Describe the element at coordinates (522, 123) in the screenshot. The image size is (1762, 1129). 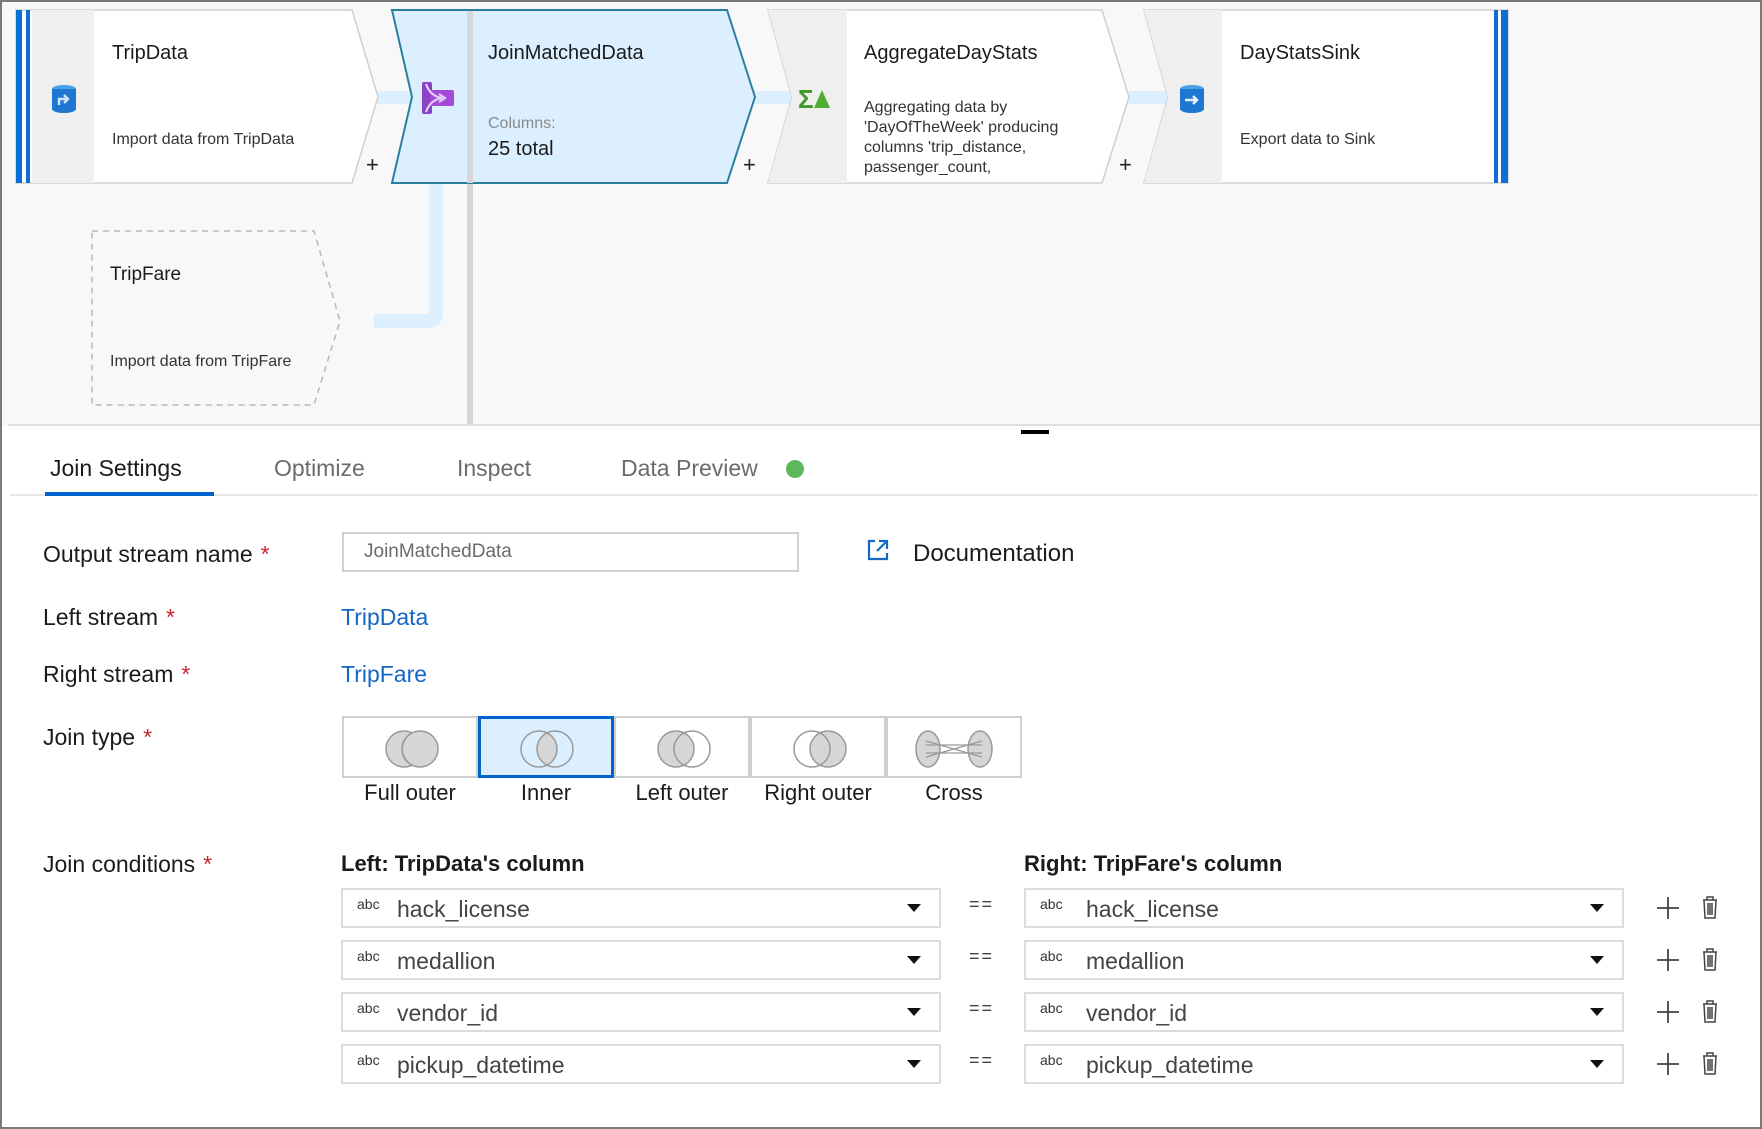
I see `node-columns-label: Columns:` at that location.